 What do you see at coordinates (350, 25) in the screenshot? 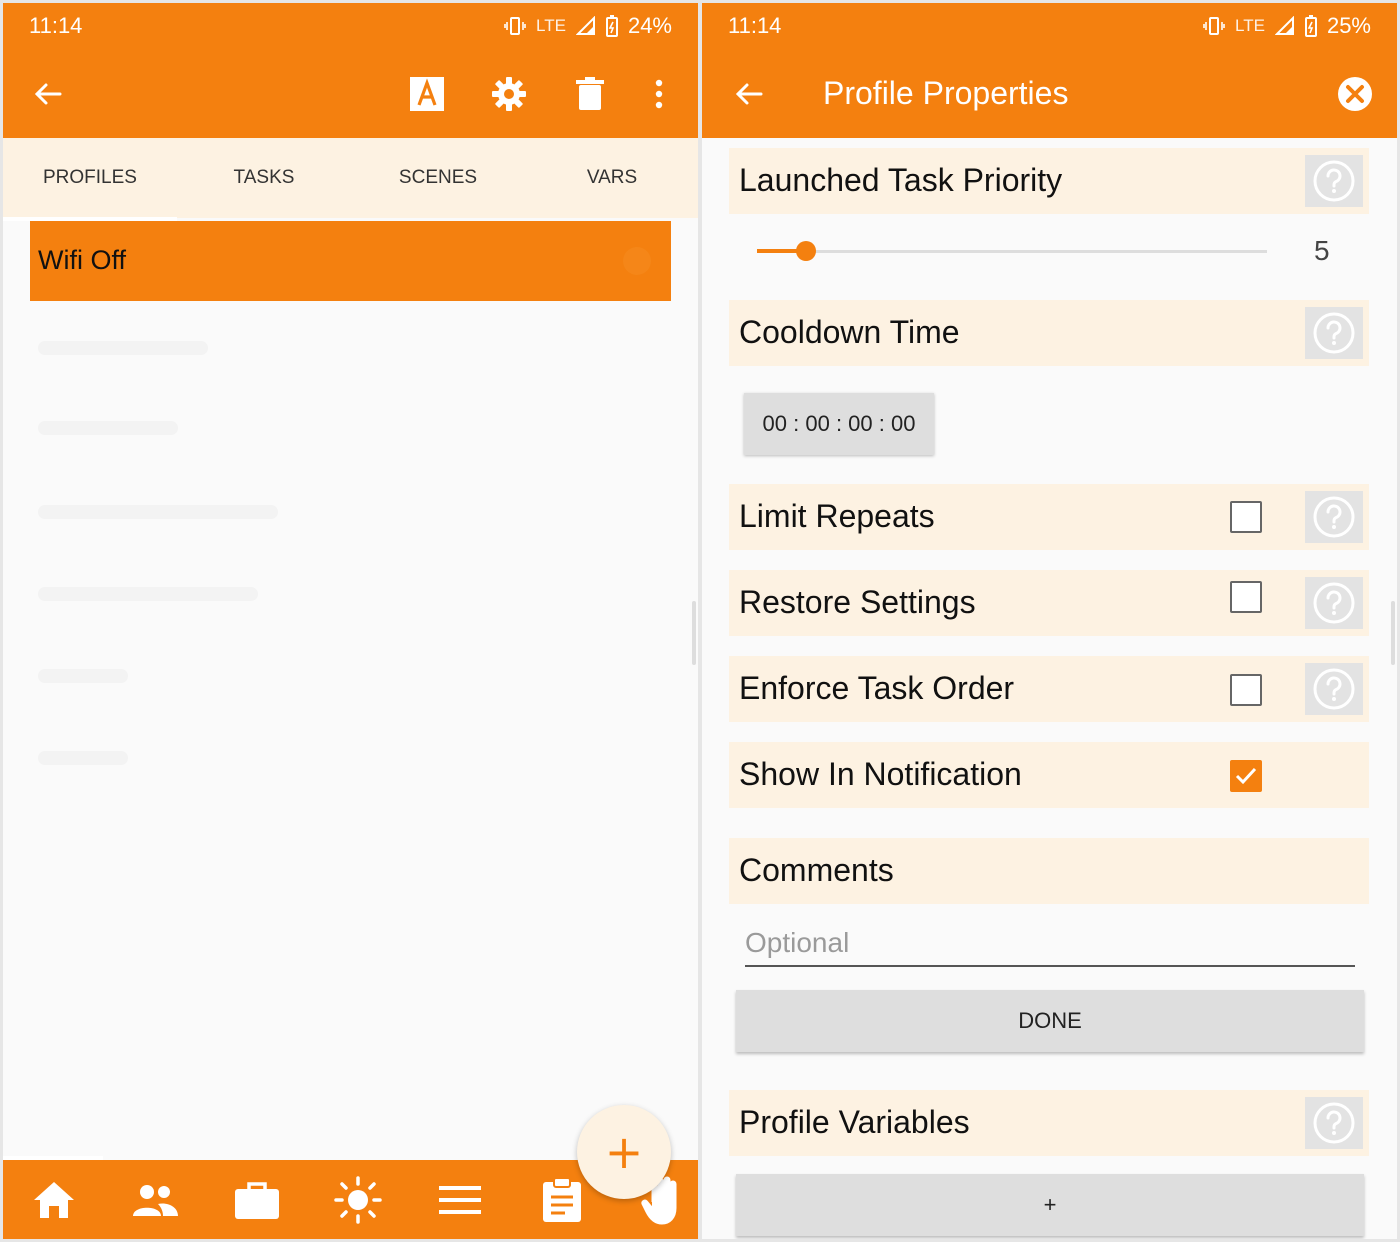
I see `status-bar: 11:14 LTE 24%` at bounding box center [350, 25].